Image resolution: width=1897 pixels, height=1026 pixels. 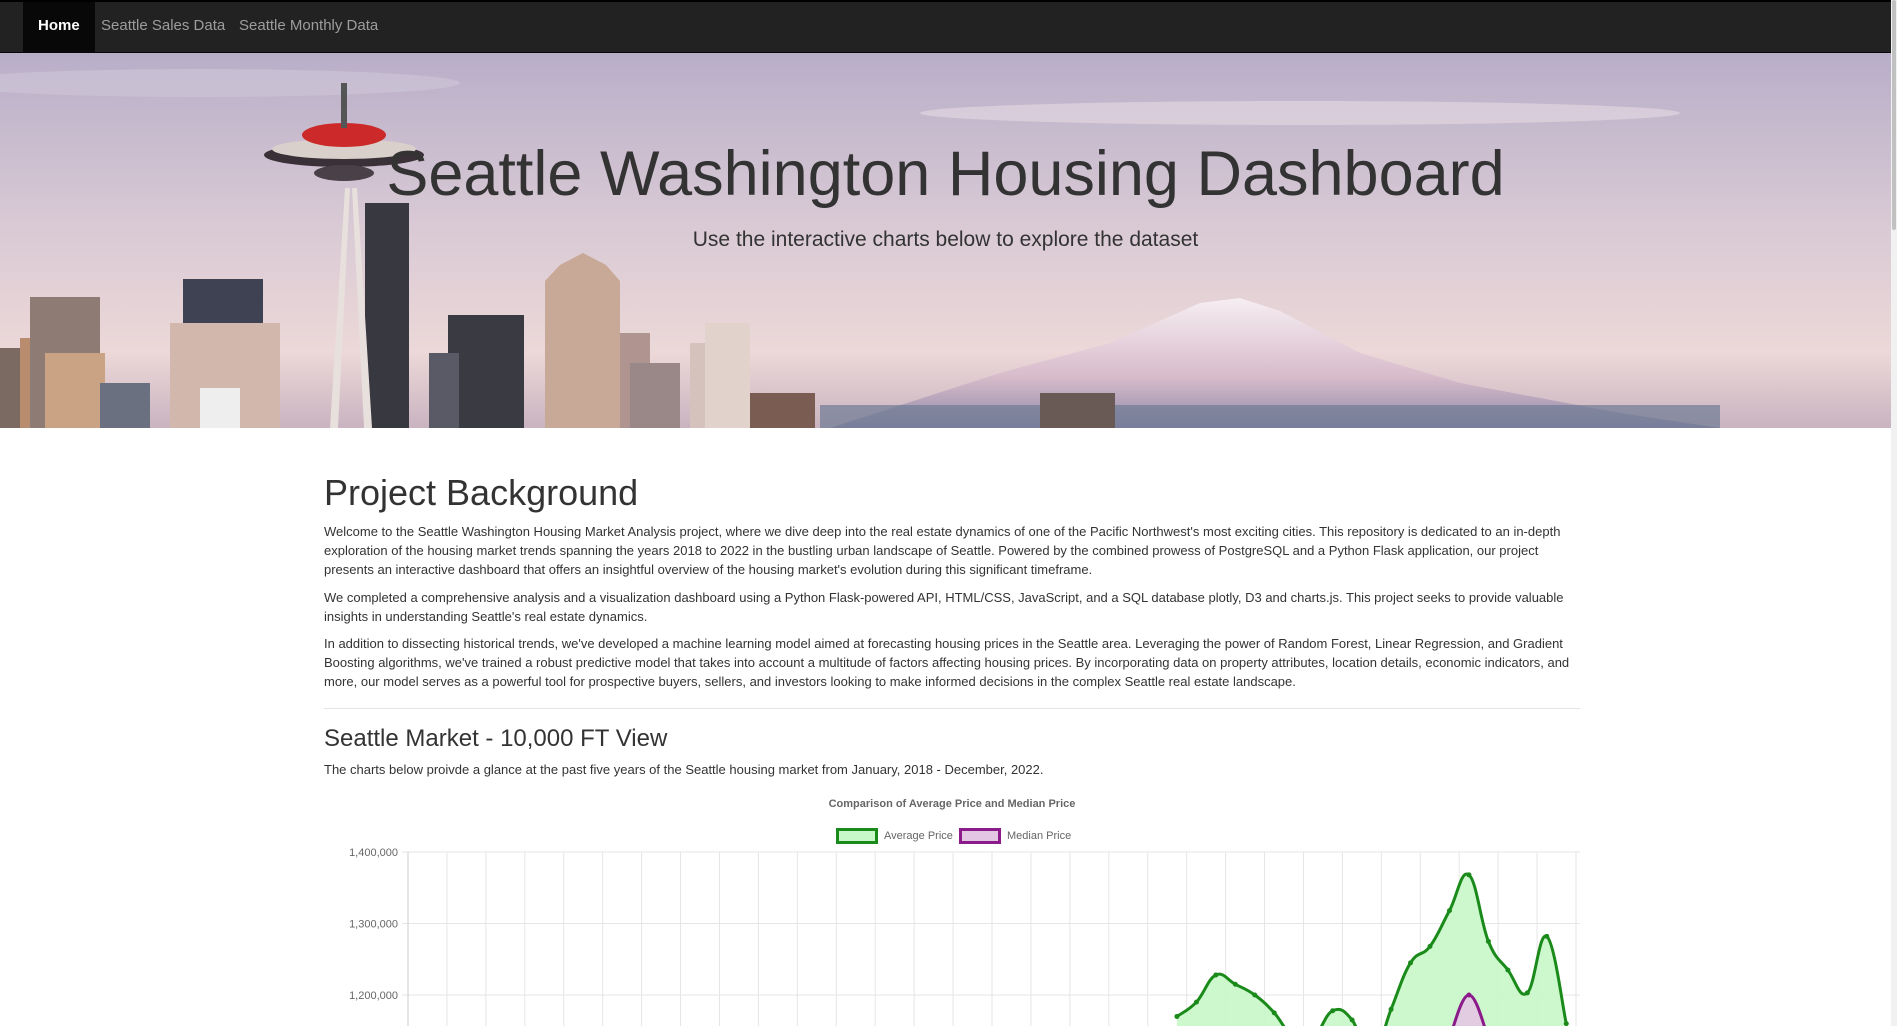 What do you see at coordinates (945, 174) in the screenshot?
I see `hero-title: Seattle Washington Housing Dashboard` at bounding box center [945, 174].